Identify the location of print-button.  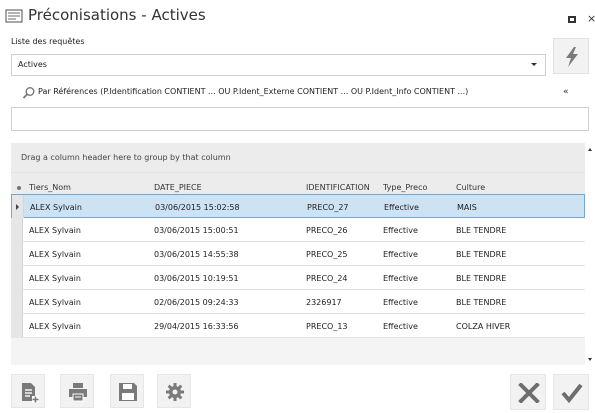
(77, 391).